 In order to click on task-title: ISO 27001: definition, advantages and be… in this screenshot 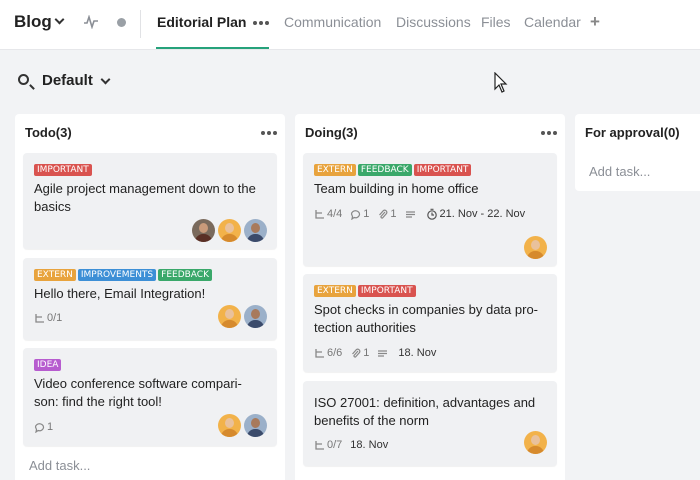, I will do `click(425, 411)`.